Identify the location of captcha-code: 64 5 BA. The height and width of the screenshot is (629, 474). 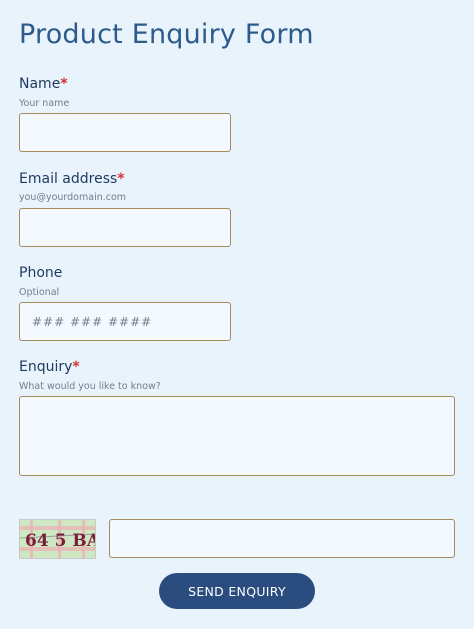
(60, 541).